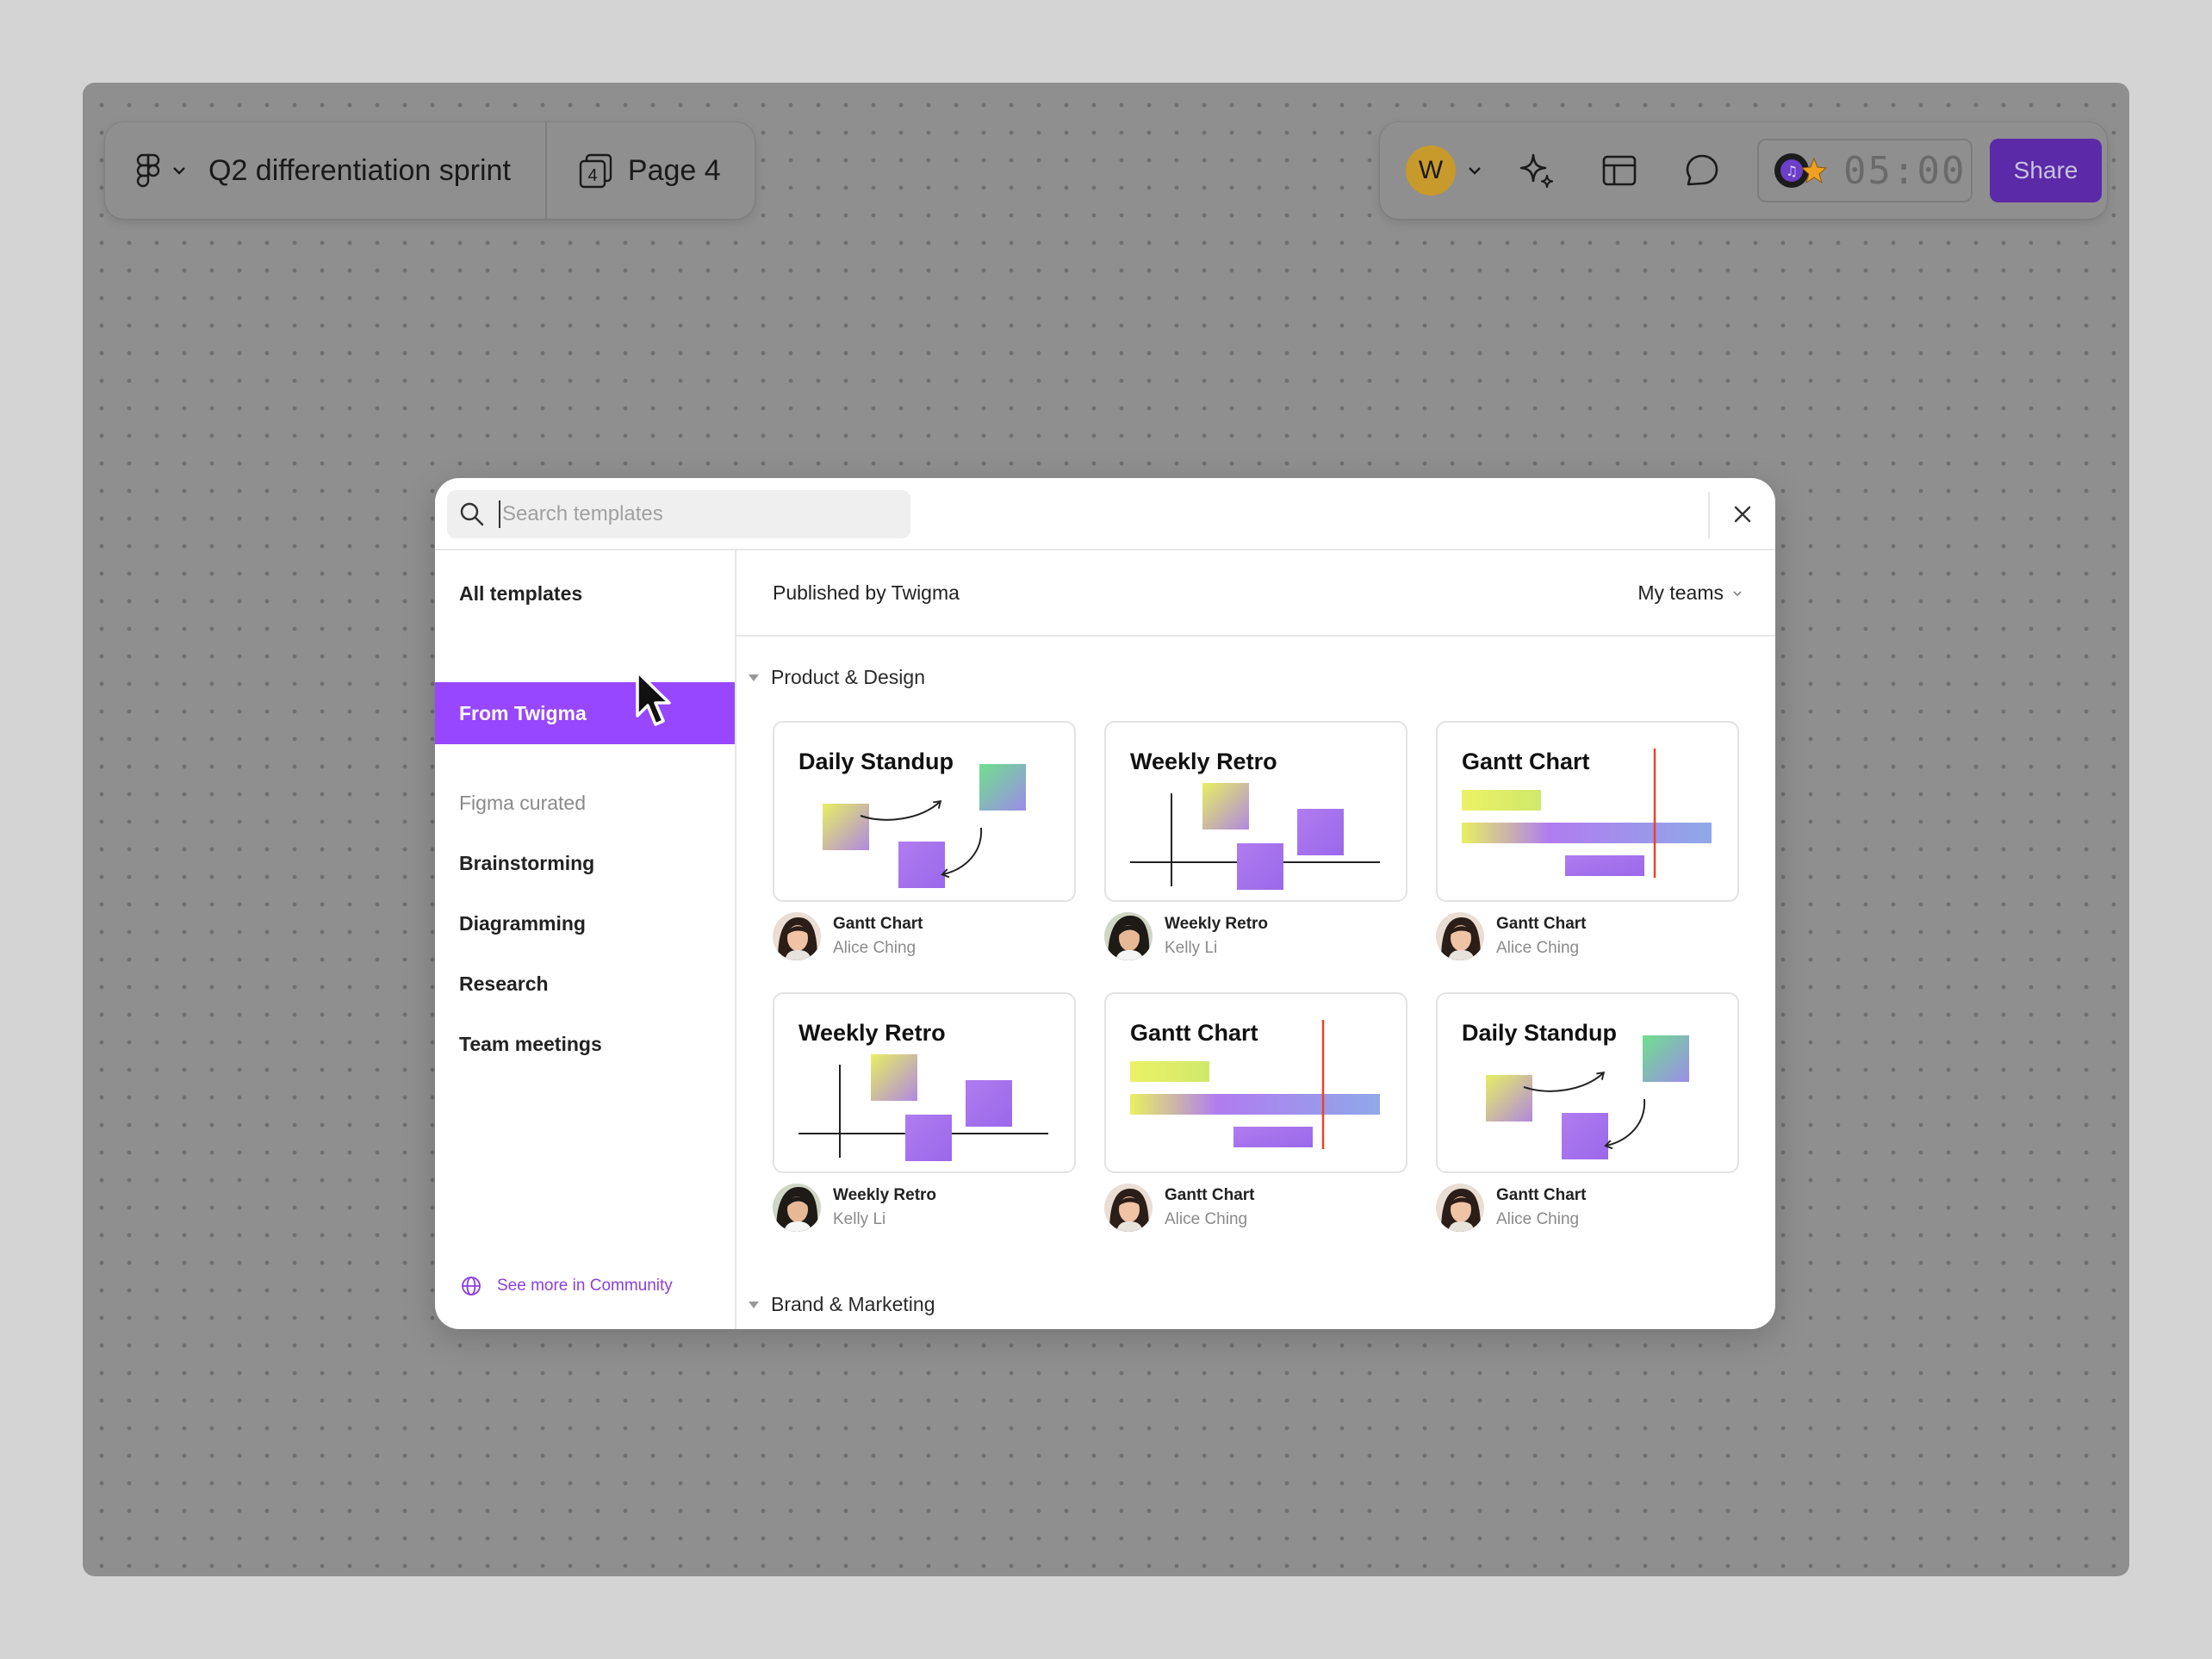  I want to click on close-button, so click(1742, 514).